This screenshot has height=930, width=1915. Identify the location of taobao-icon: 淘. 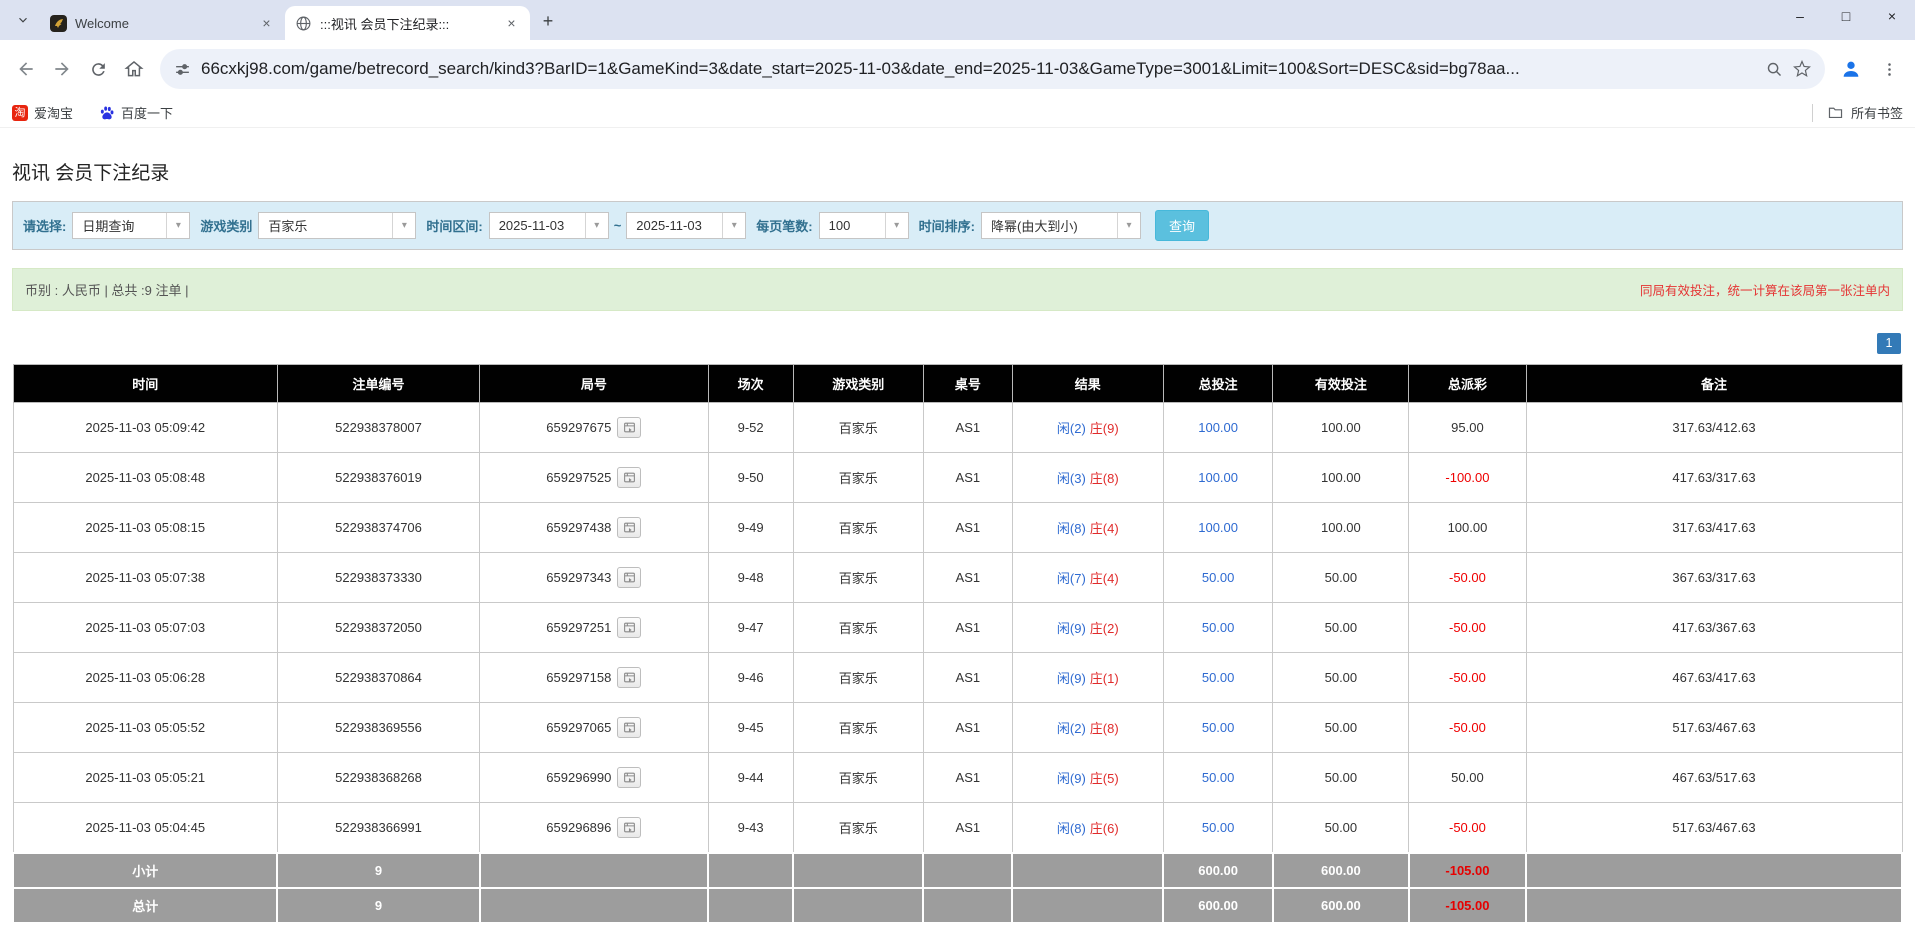
(20, 112).